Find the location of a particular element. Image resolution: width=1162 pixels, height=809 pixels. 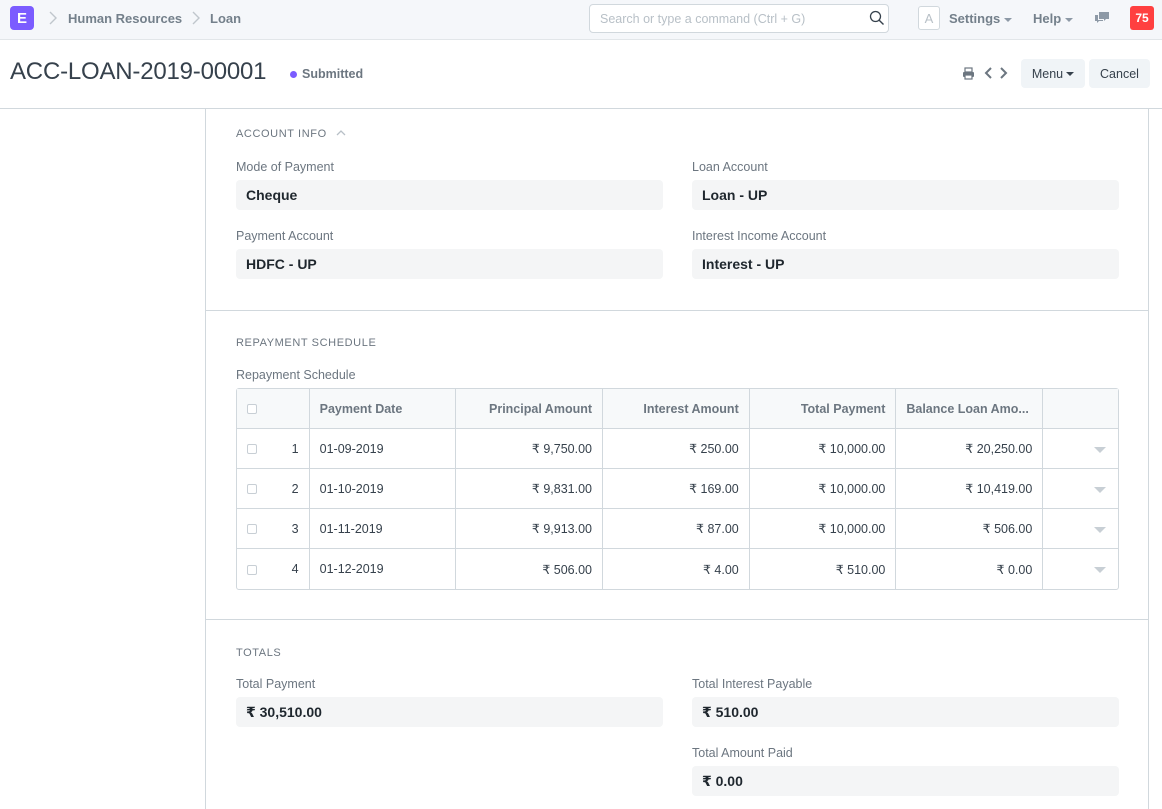

avatar: A is located at coordinates (929, 18).